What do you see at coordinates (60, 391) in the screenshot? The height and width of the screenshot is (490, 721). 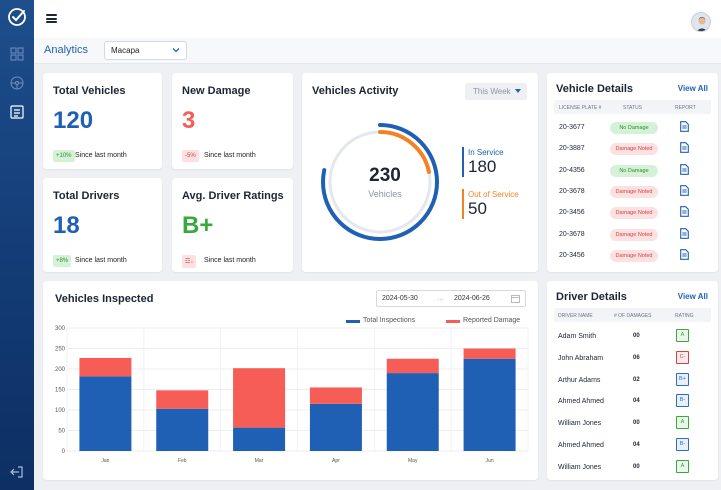 I see `y-tick-label: 150` at bounding box center [60, 391].